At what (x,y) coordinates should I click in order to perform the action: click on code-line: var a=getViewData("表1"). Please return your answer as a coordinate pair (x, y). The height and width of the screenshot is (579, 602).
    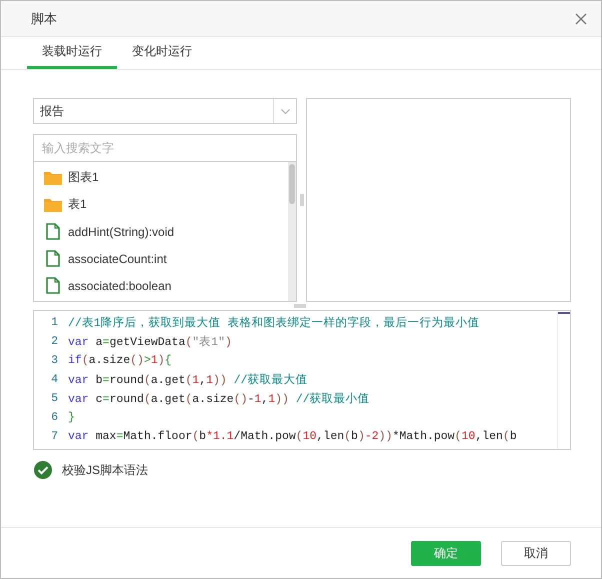
    Looking at the image, I should click on (150, 341).